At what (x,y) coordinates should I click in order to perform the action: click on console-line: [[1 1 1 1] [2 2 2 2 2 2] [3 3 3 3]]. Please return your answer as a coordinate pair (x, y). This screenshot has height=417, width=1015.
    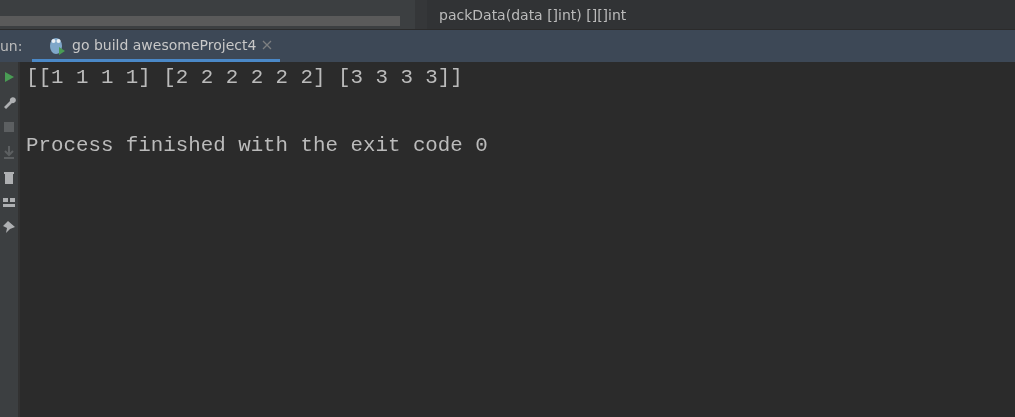
    Looking at the image, I should click on (245, 77).